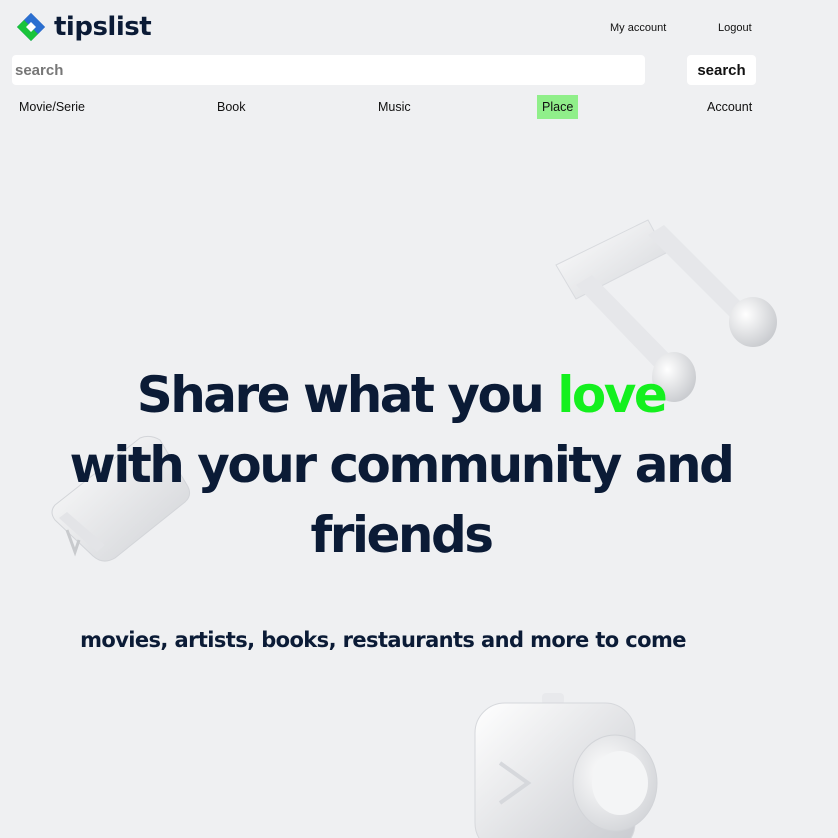 Image resolution: width=838 pixels, height=838 pixels. I want to click on hero-title-prefix: Share what you, so click(347, 395).